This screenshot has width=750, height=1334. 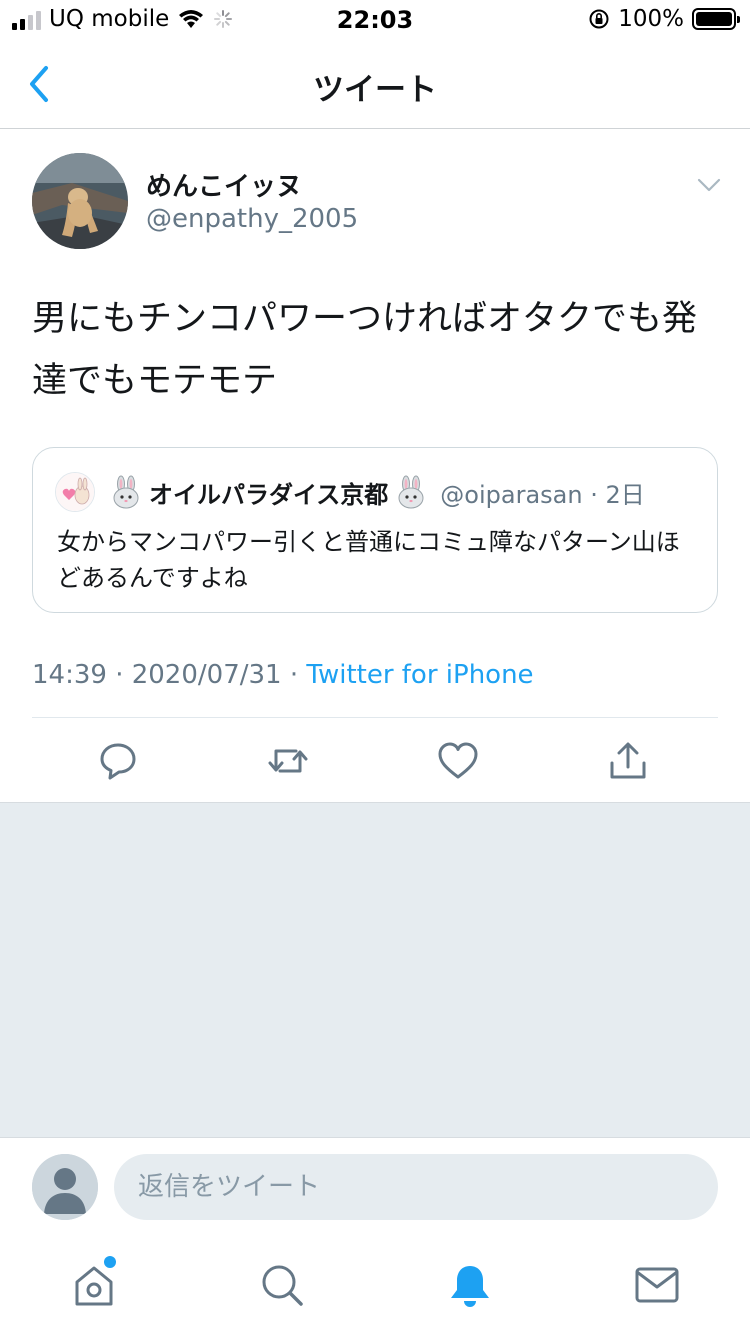 I want to click on quote-text: 女からマンコパワー引くと普通にコミュ障なパターン山ほどあるんですよね, so click(x=368, y=560).